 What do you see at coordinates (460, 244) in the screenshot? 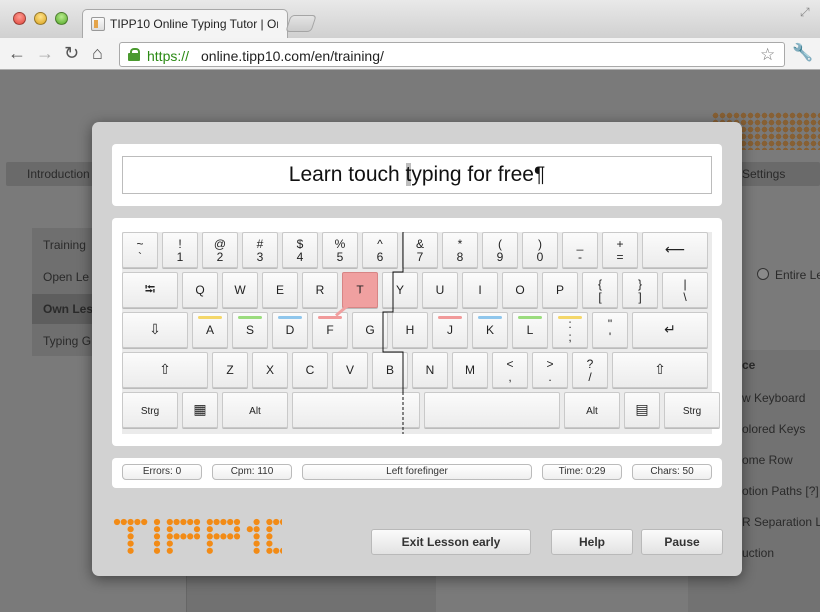
I see `key-shift-label: *` at bounding box center [460, 244].